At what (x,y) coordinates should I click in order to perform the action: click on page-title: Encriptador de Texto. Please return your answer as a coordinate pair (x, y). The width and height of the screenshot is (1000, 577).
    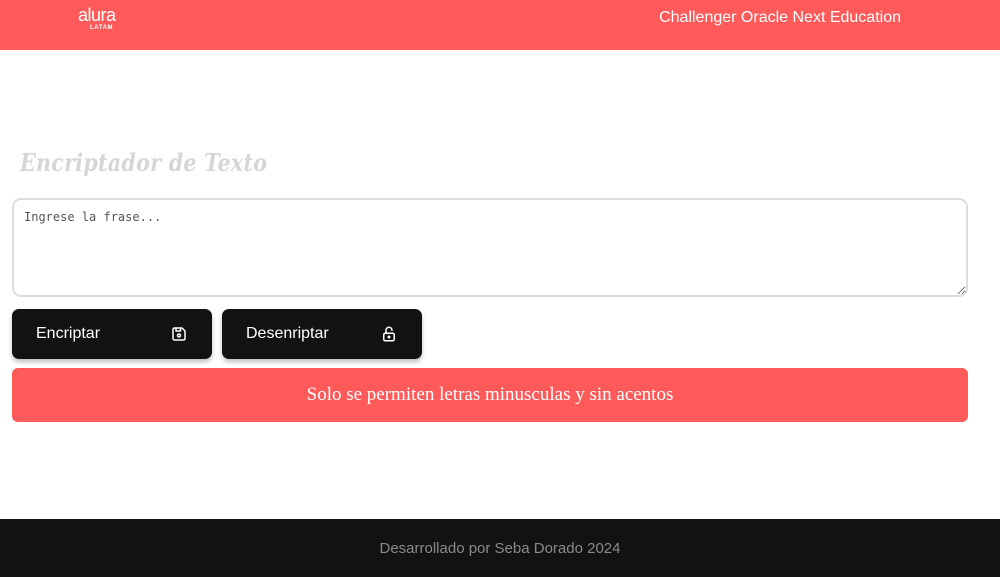
    Looking at the image, I should click on (144, 162).